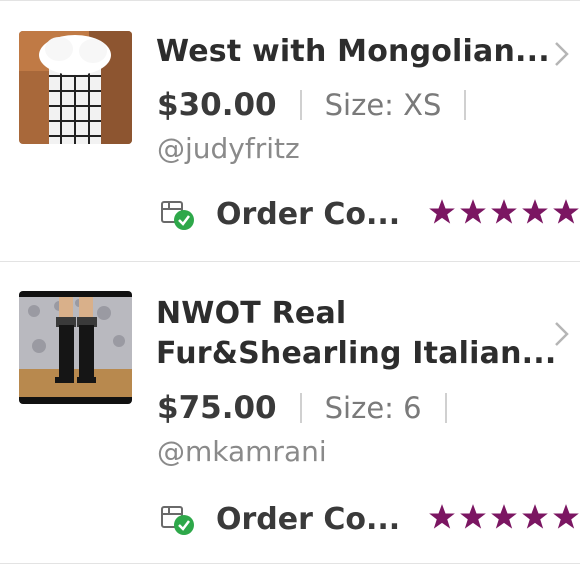  What do you see at coordinates (217, 105) in the screenshot?
I see `price: $30.00` at bounding box center [217, 105].